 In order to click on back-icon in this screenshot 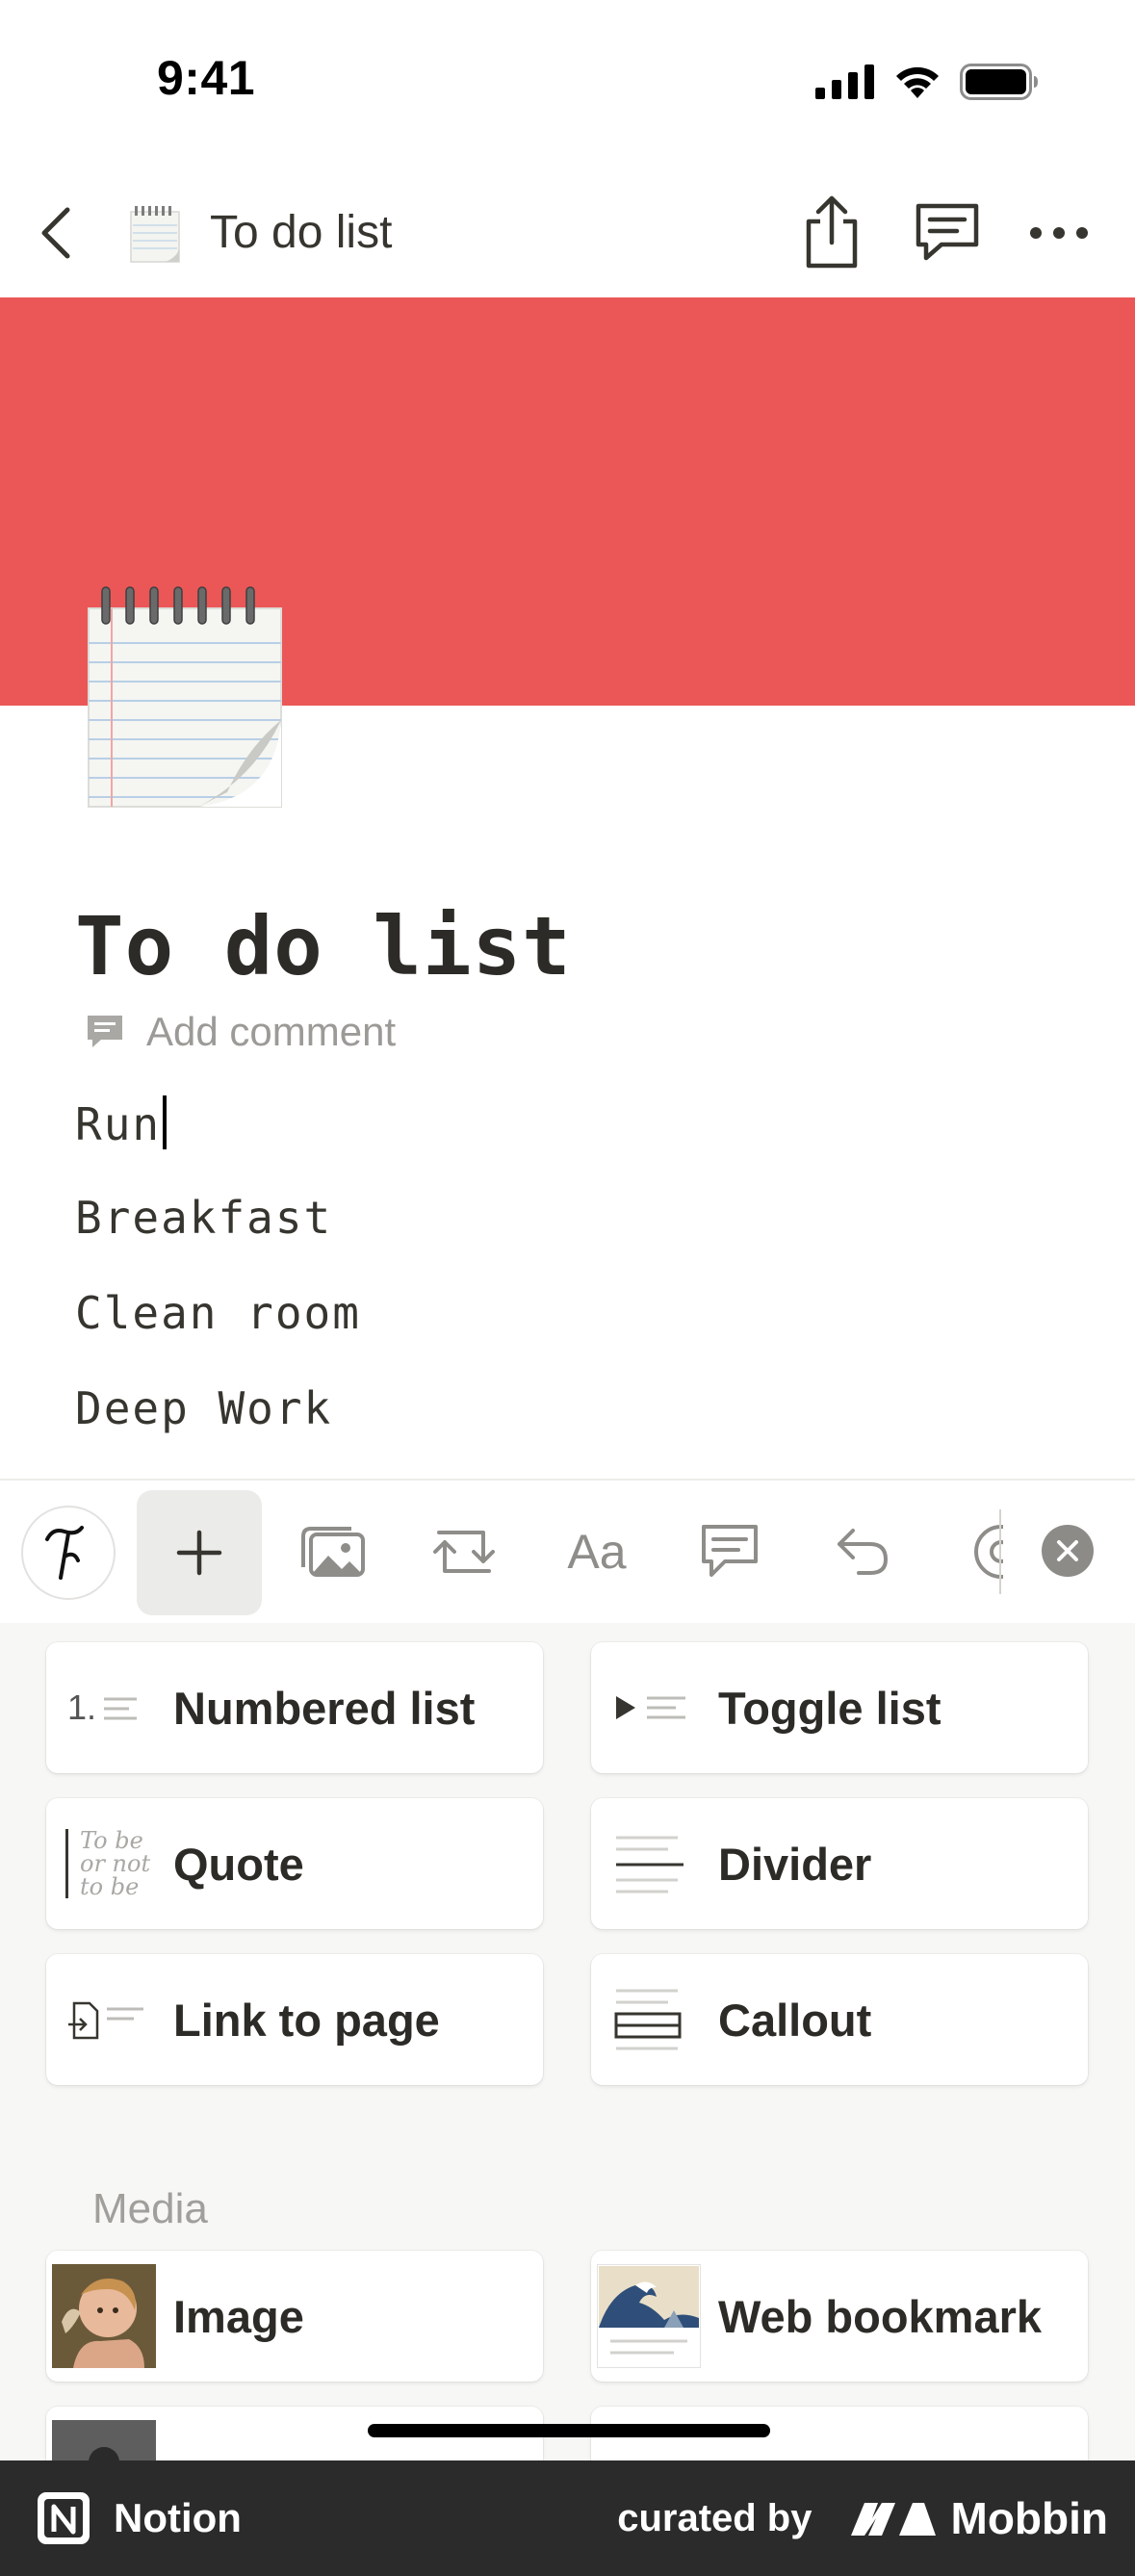, I will do `click(56, 233)`.